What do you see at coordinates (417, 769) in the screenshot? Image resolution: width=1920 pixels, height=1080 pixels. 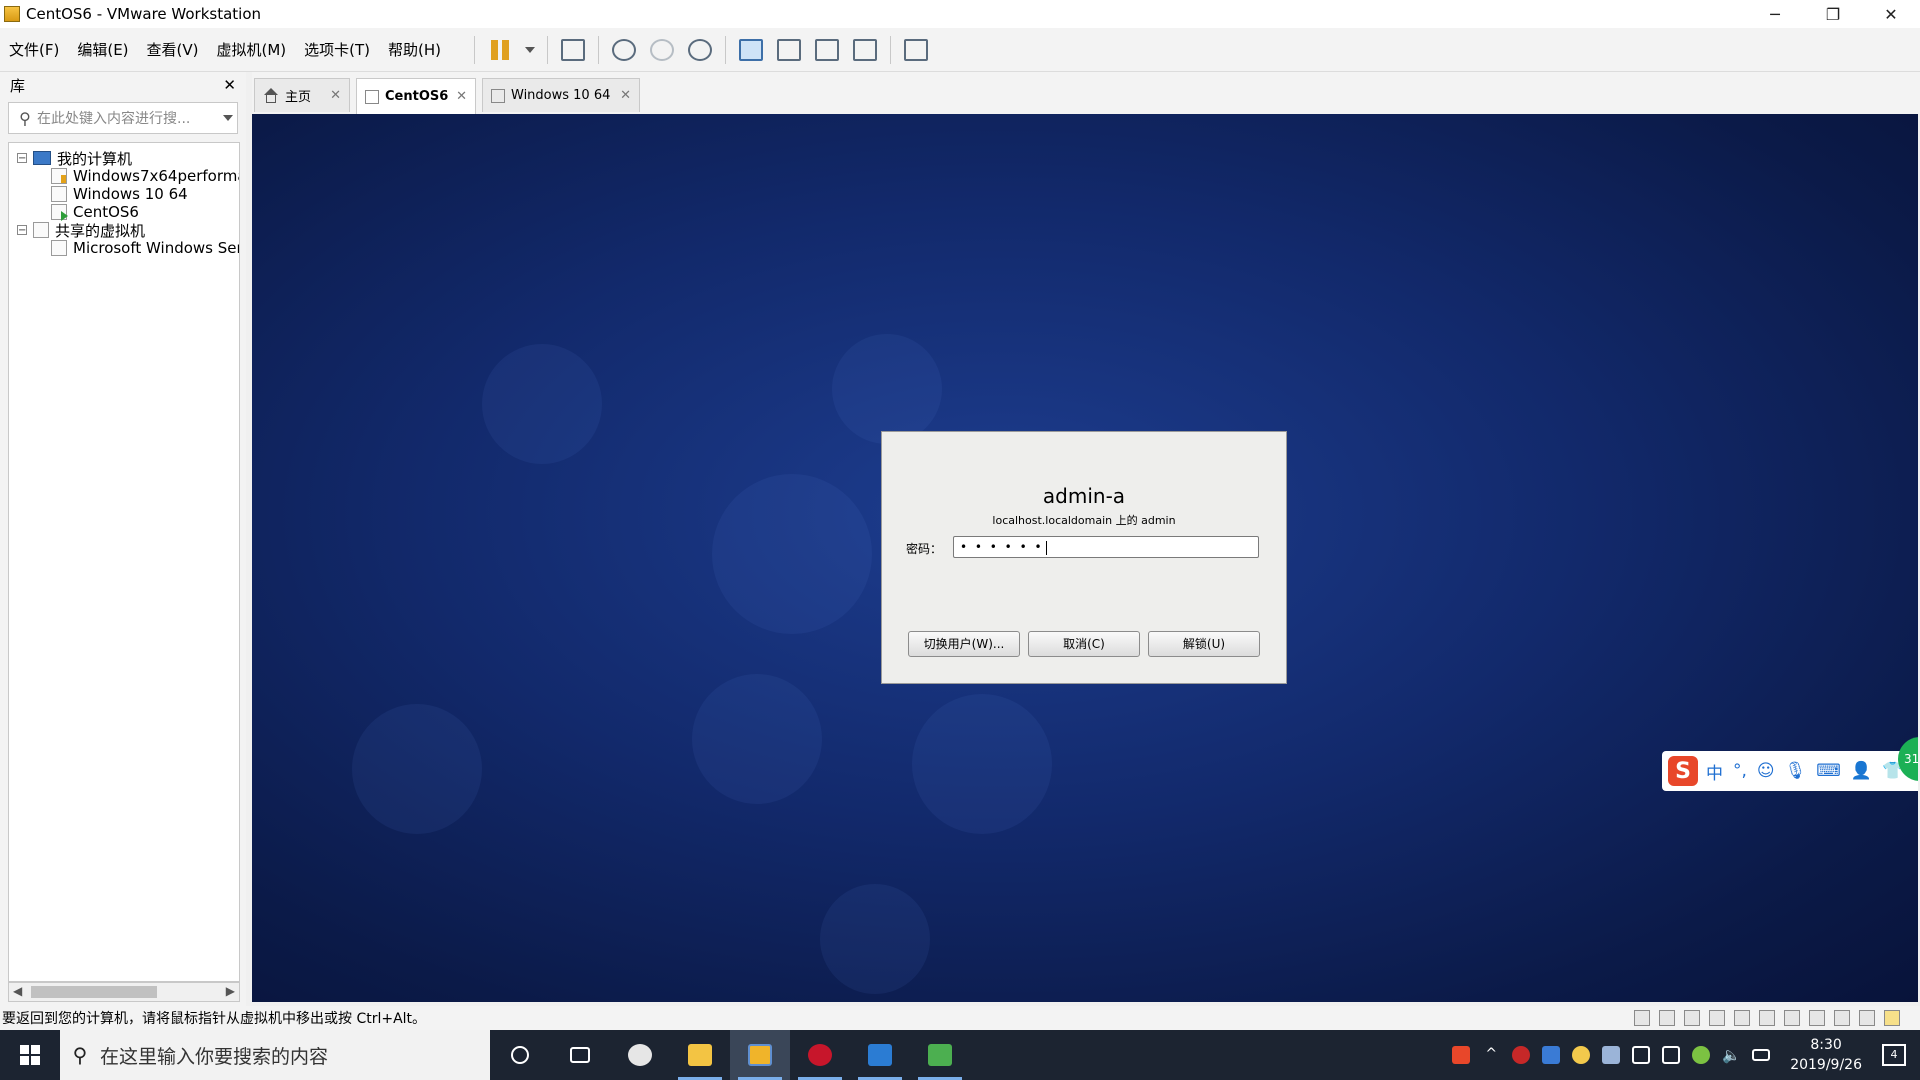 I see `background-bokeh` at bounding box center [417, 769].